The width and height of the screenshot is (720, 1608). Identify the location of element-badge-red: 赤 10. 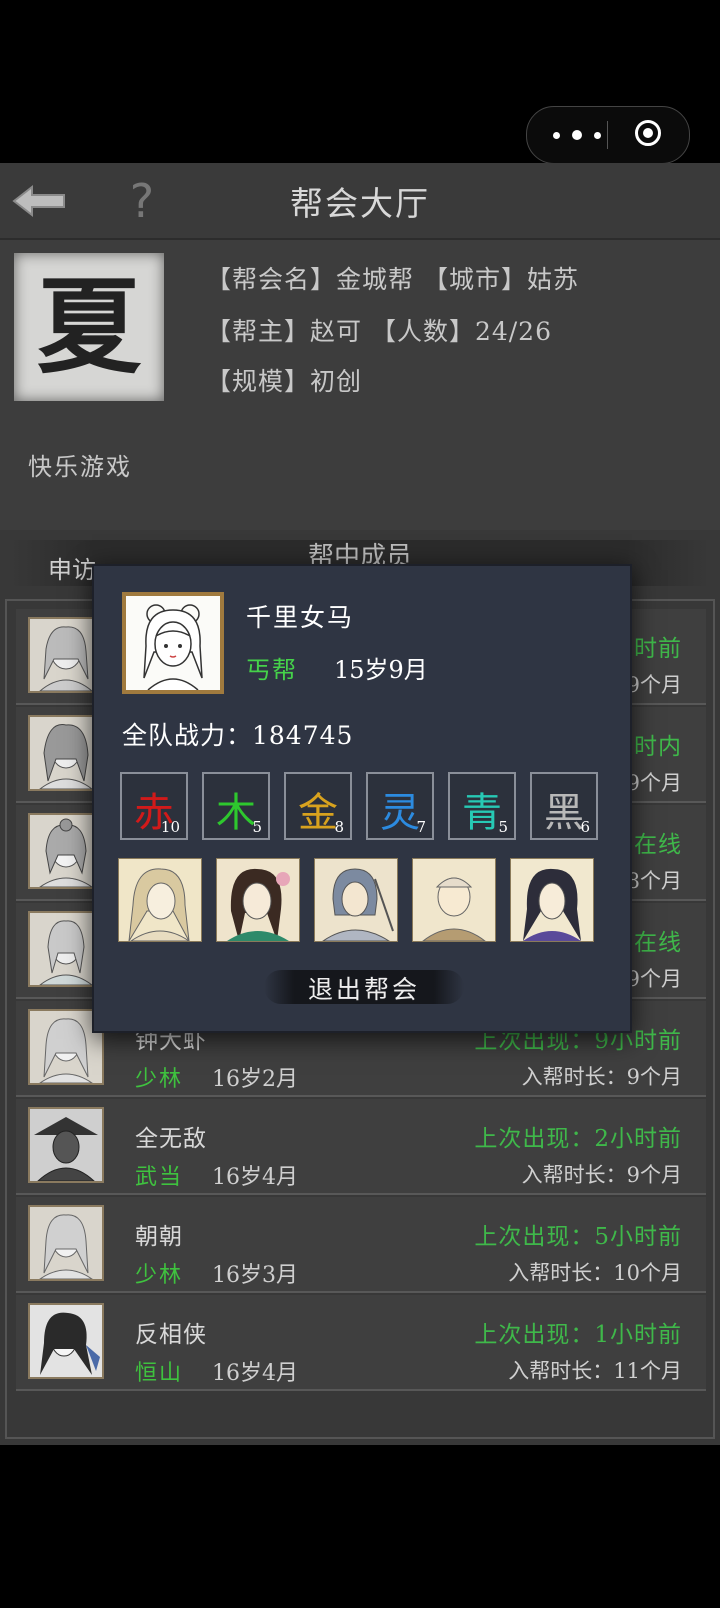
(154, 806).